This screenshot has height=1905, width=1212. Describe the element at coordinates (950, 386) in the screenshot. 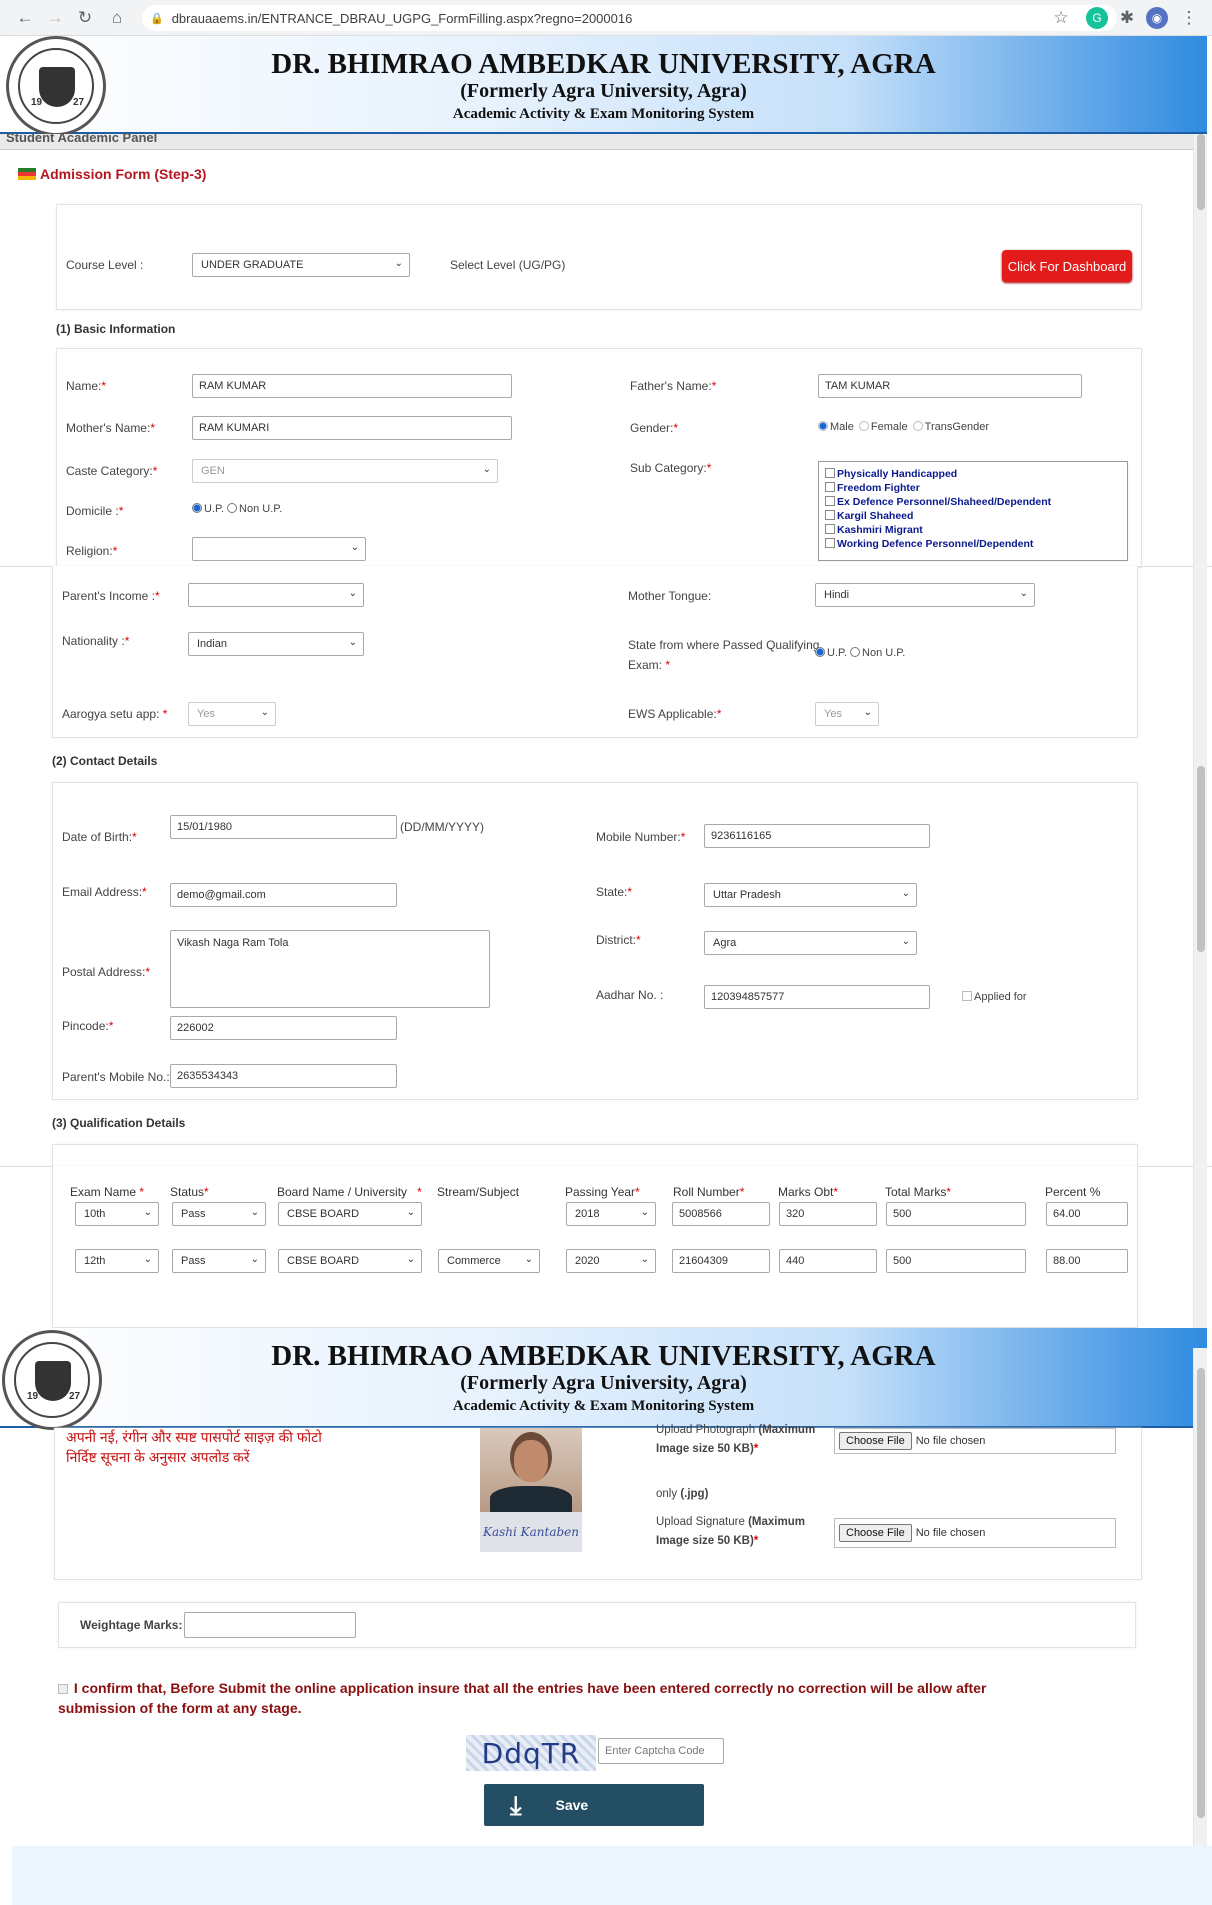

I see `father-name-input: TAM KUMAR` at that location.